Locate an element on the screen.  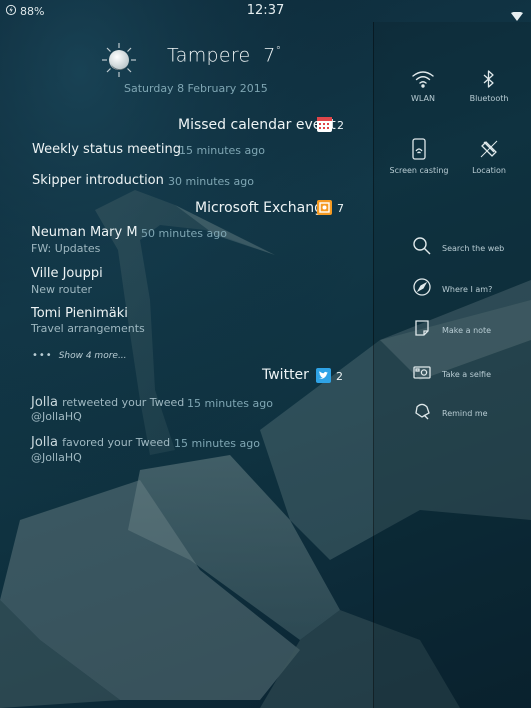
weather-date: Saturday 8 February 2015 is located at coordinates (196, 88).